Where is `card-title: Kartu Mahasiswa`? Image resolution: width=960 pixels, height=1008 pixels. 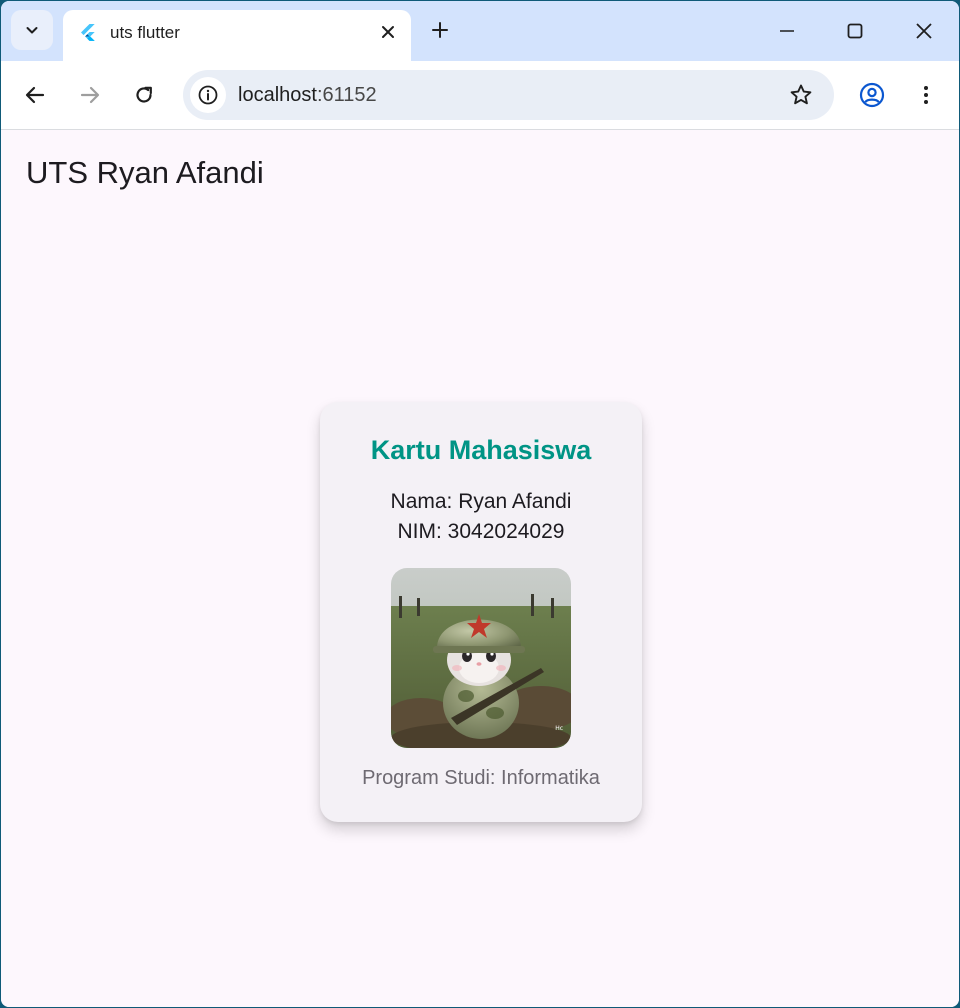 card-title: Kartu Mahasiswa is located at coordinates (481, 450).